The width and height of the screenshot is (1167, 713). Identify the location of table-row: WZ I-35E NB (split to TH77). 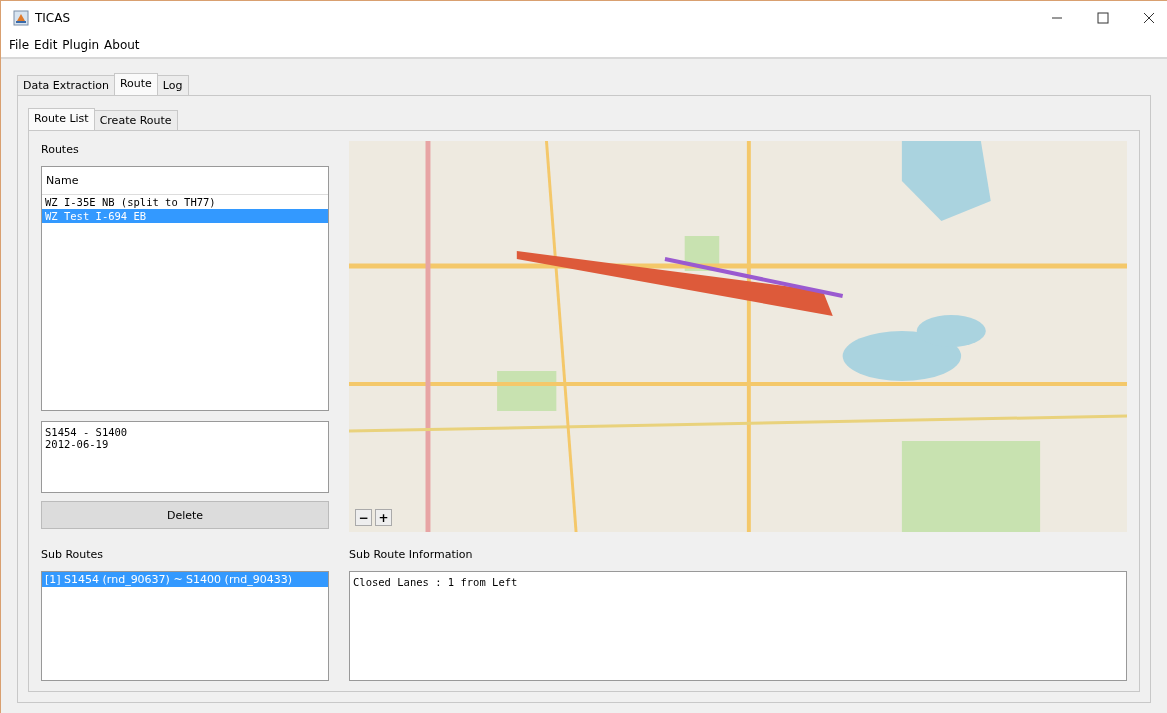
(185, 202).